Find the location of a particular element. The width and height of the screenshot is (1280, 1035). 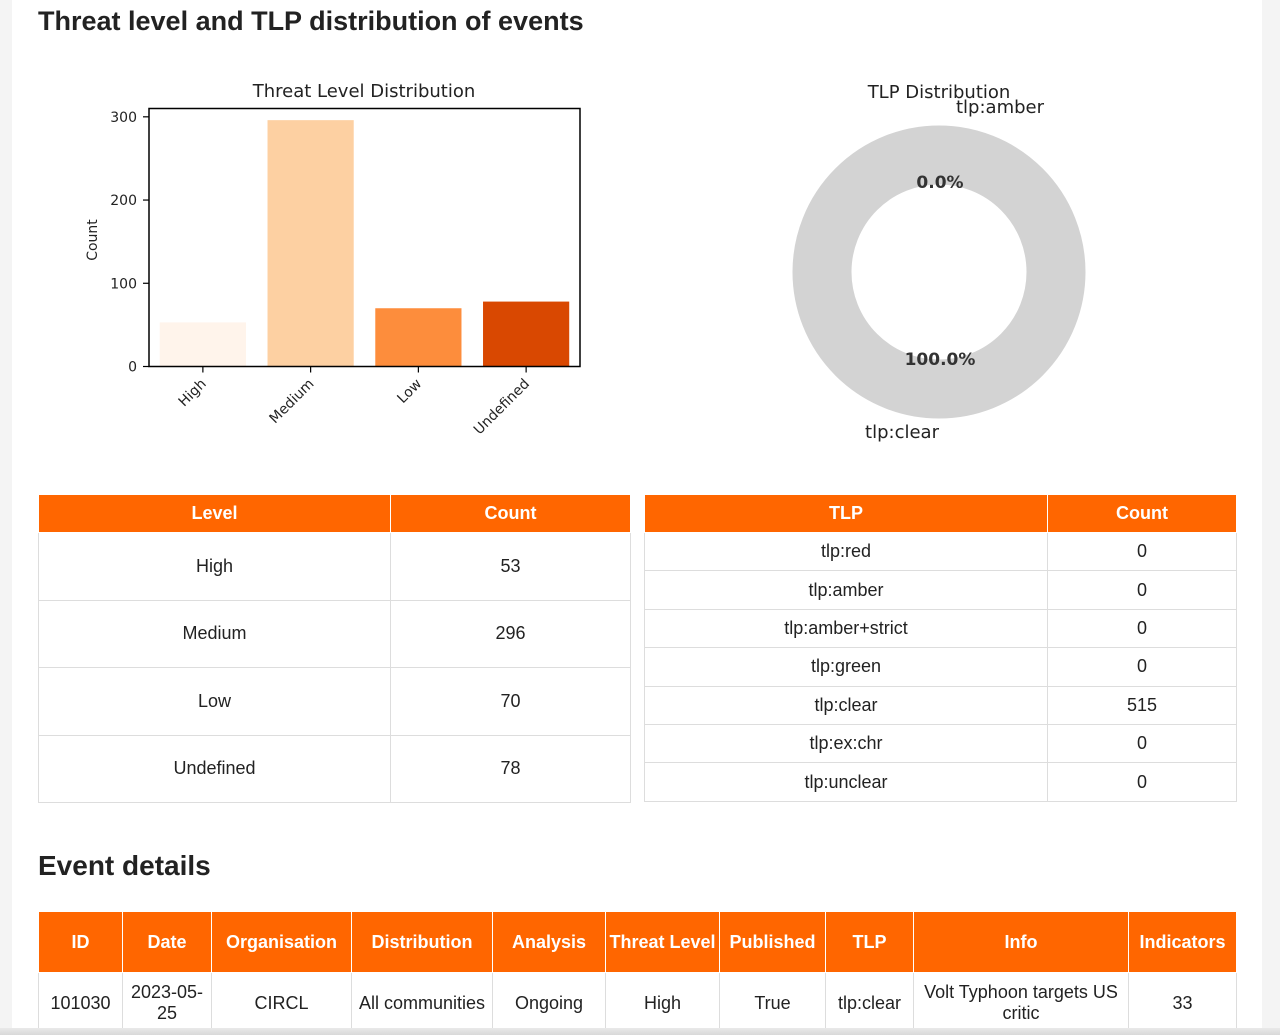

tlp-table-cell: tlp:unclear is located at coordinates (846, 782).